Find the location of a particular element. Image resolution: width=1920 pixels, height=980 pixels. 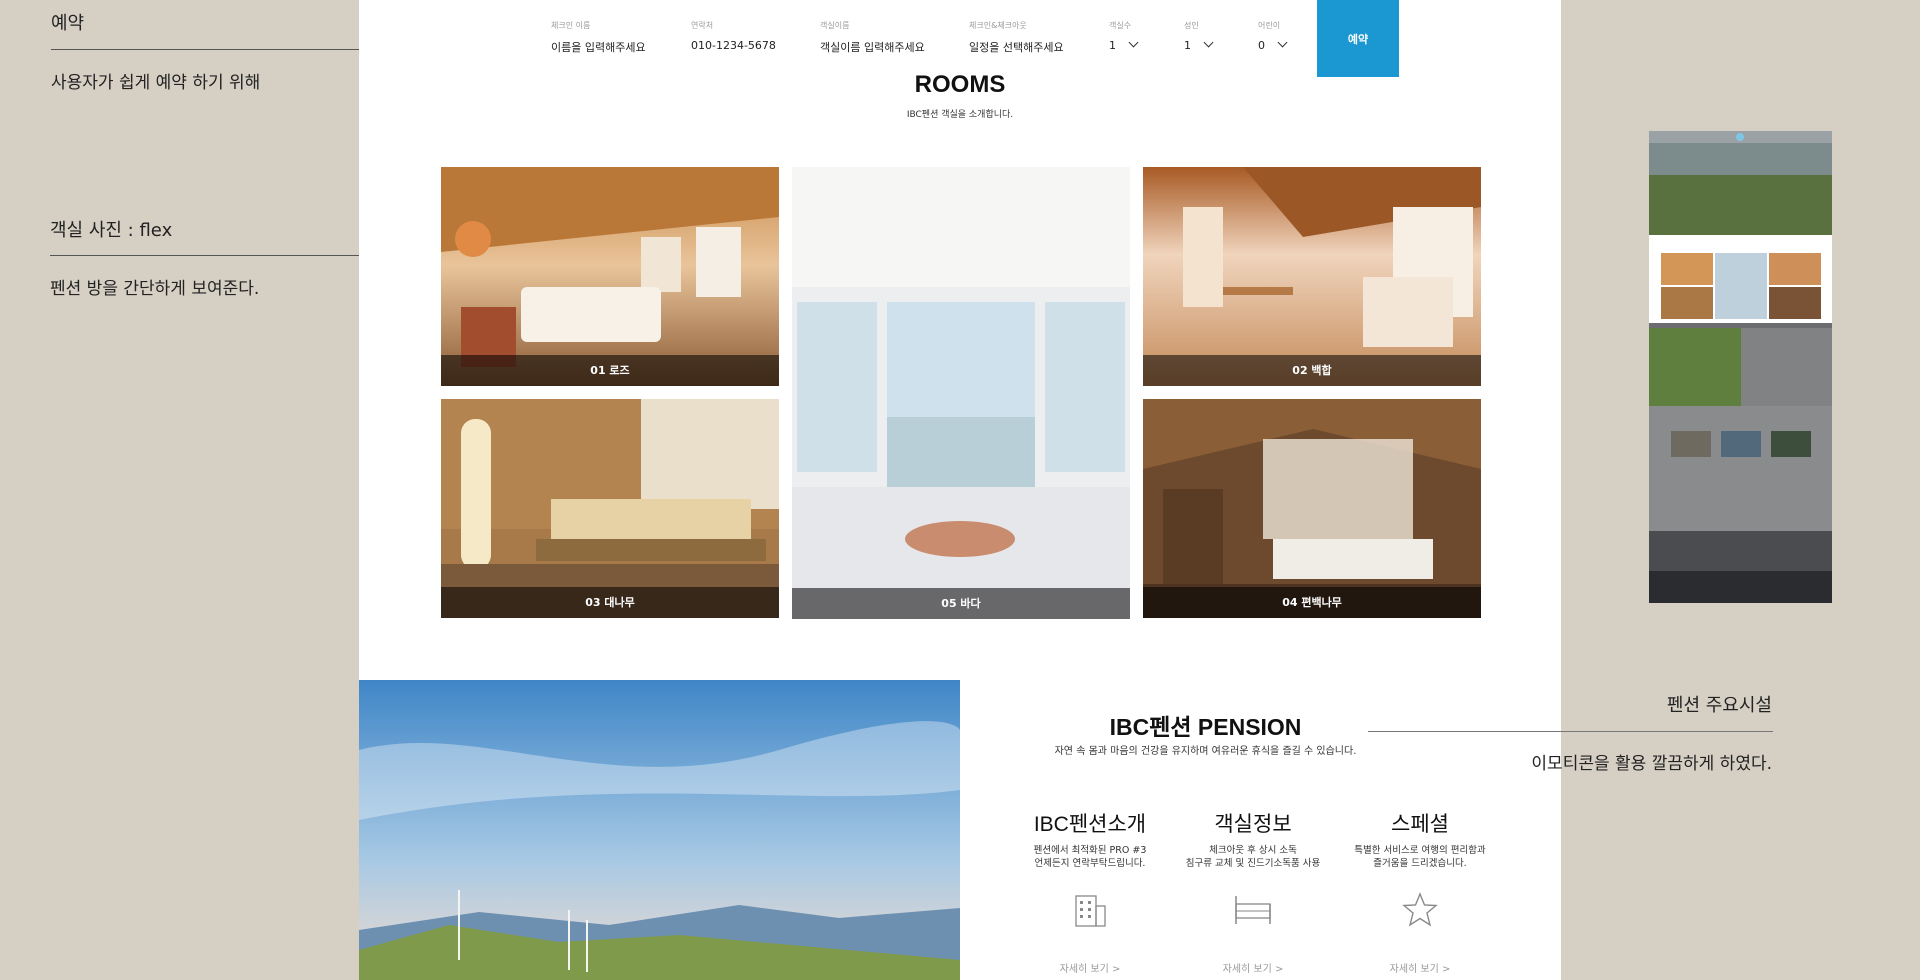

room-photo-cypress is located at coordinates (1312, 508).